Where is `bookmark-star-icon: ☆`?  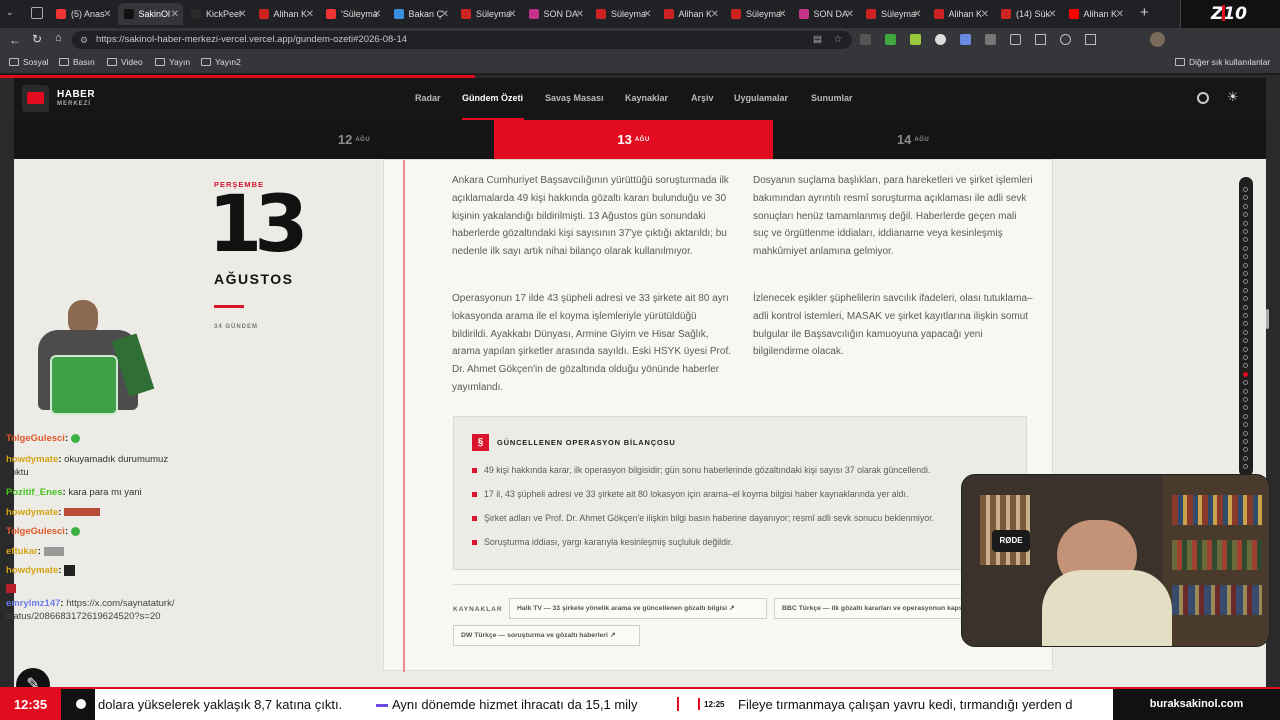 bookmark-star-icon: ☆ is located at coordinates (837, 40).